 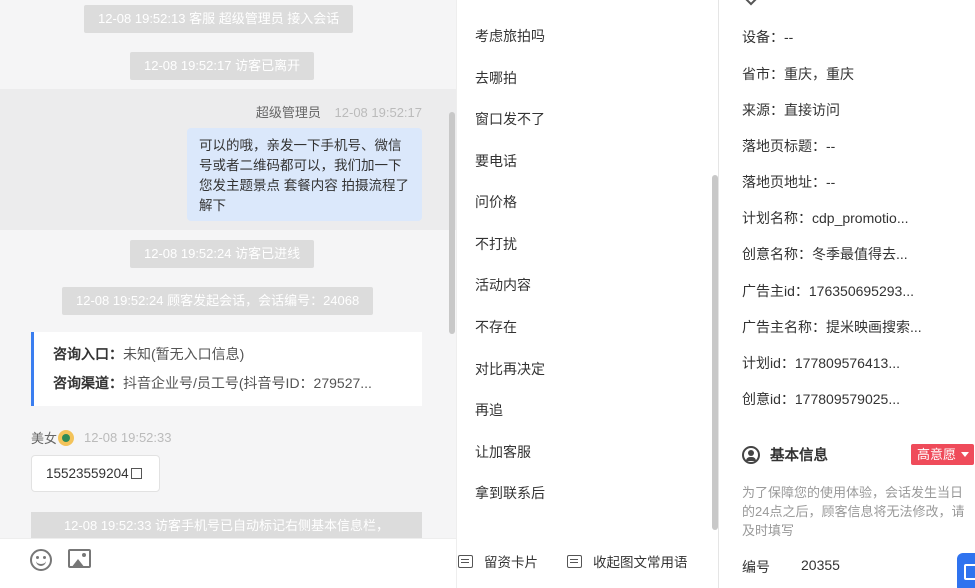 What do you see at coordinates (751, 454) in the screenshot?
I see `user-icon` at bounding box center [751, 454].